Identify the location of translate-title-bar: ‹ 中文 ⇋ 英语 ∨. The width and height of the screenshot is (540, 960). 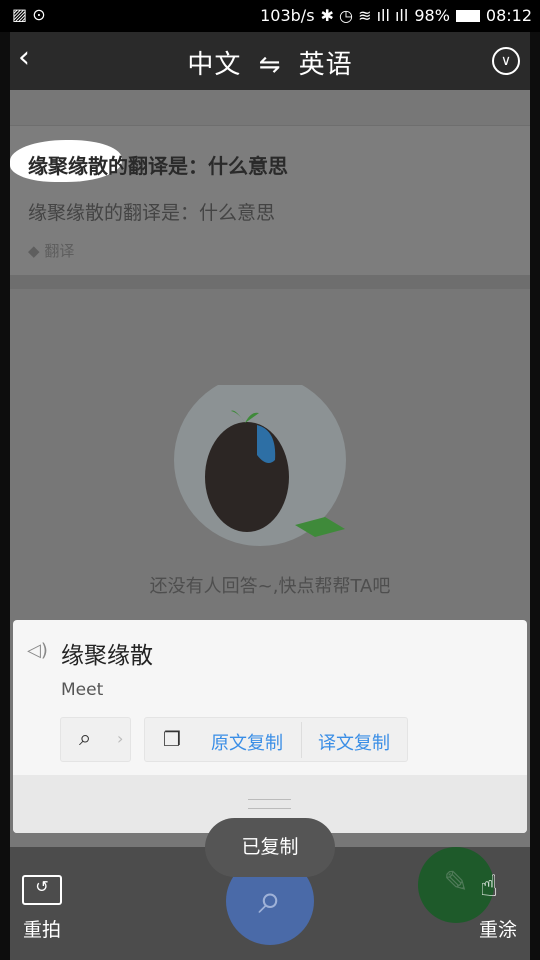
(270, 61).